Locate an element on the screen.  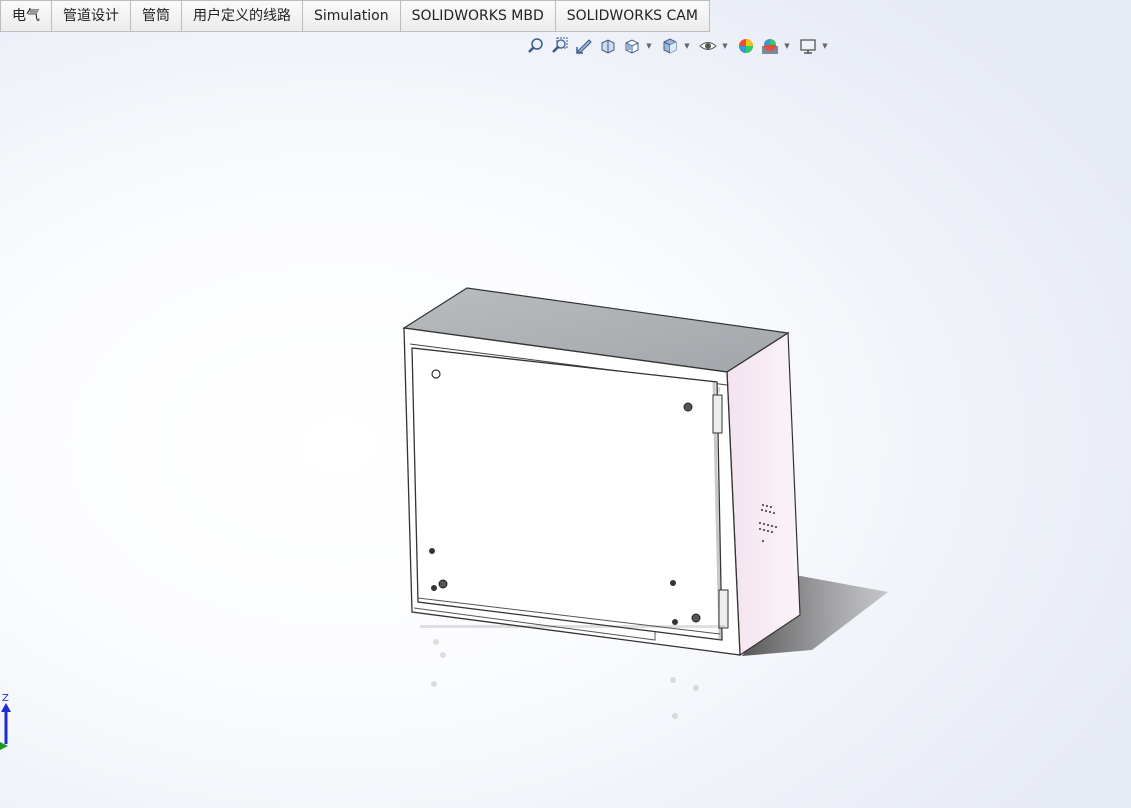
tab-user-defined-routing: 用户定义的线路 is located at coordinates (242, 15).